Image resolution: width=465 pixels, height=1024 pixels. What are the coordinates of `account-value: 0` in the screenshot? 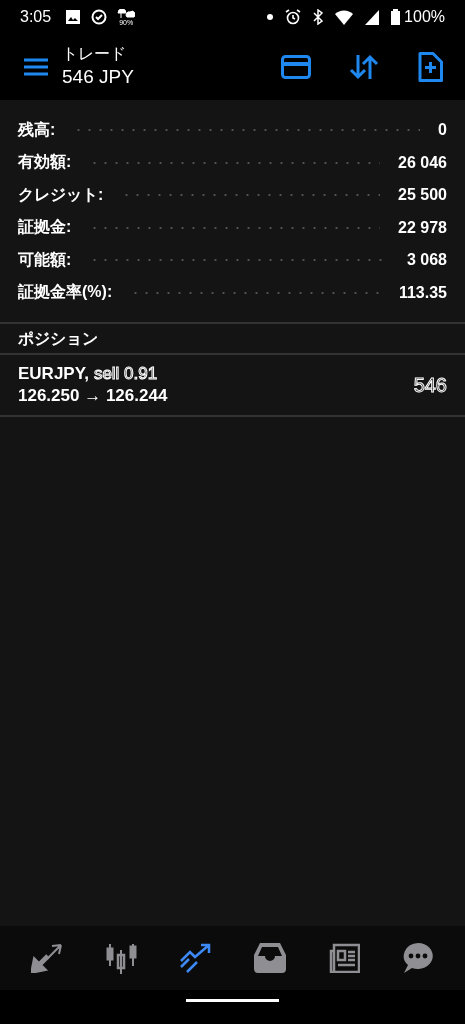 It's located at (442, 130).